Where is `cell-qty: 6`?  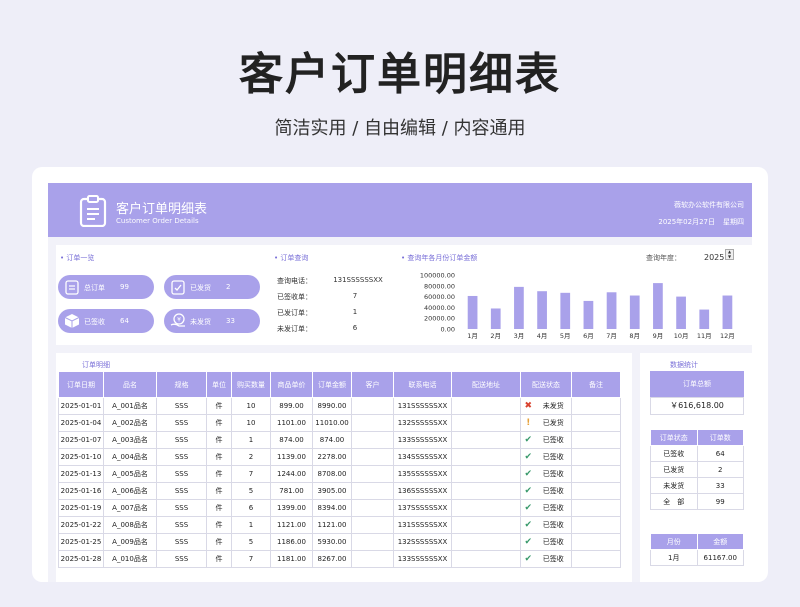
cell-qty: 6 is located at coordinates (251, 508).